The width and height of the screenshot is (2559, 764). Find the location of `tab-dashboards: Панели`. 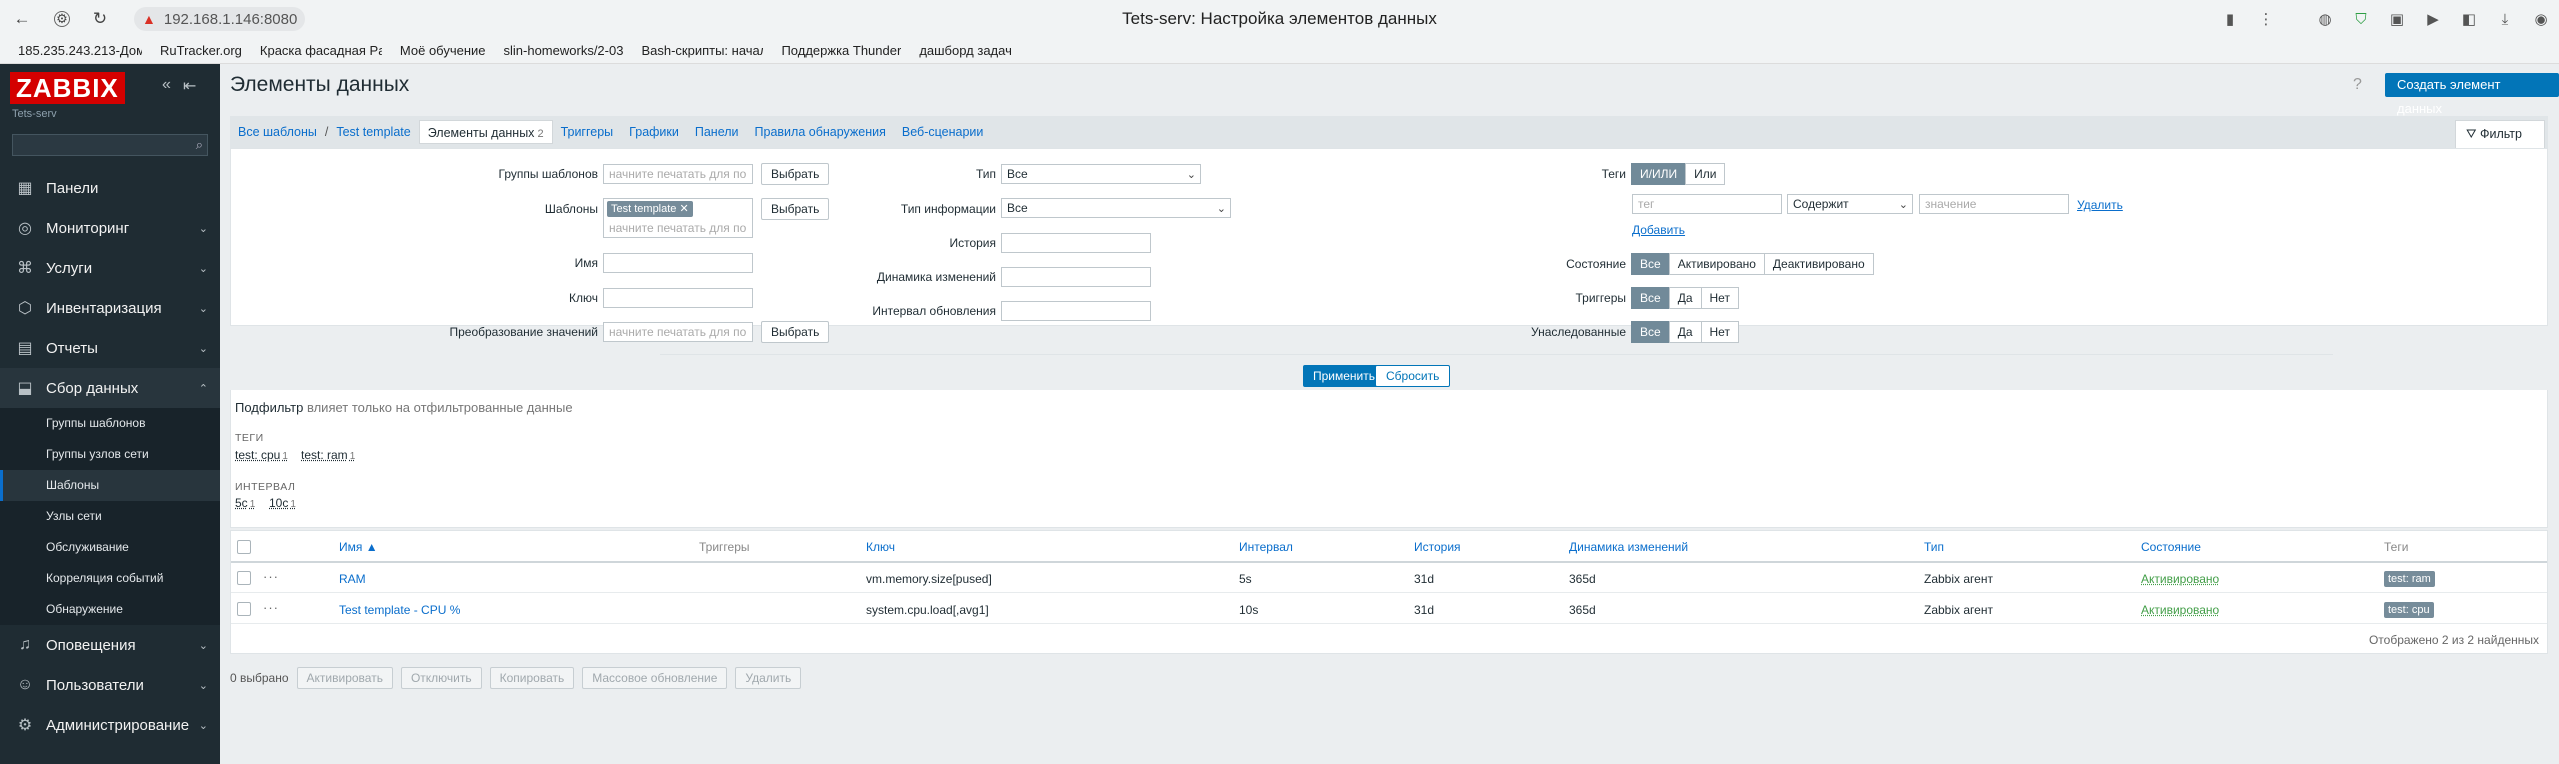

tab-dashboards: Панели is located at coordinates (717, 132).